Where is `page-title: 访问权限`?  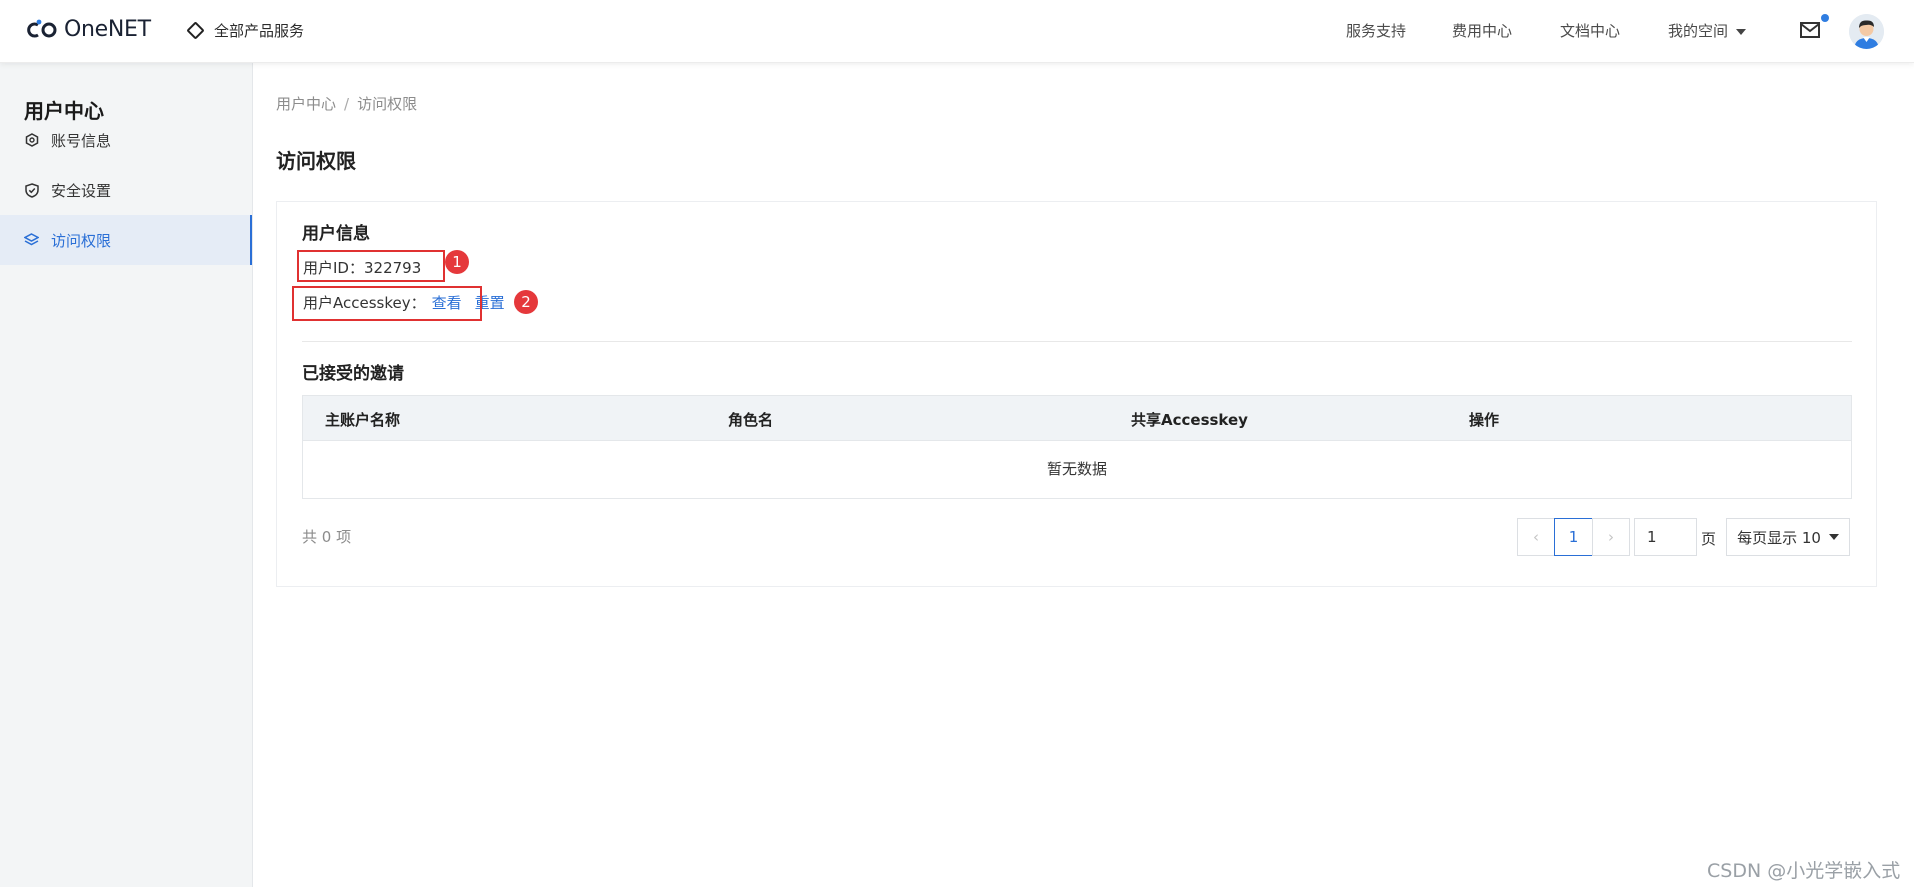
page-title: 访问权限 is located at coordinates (316, 161).